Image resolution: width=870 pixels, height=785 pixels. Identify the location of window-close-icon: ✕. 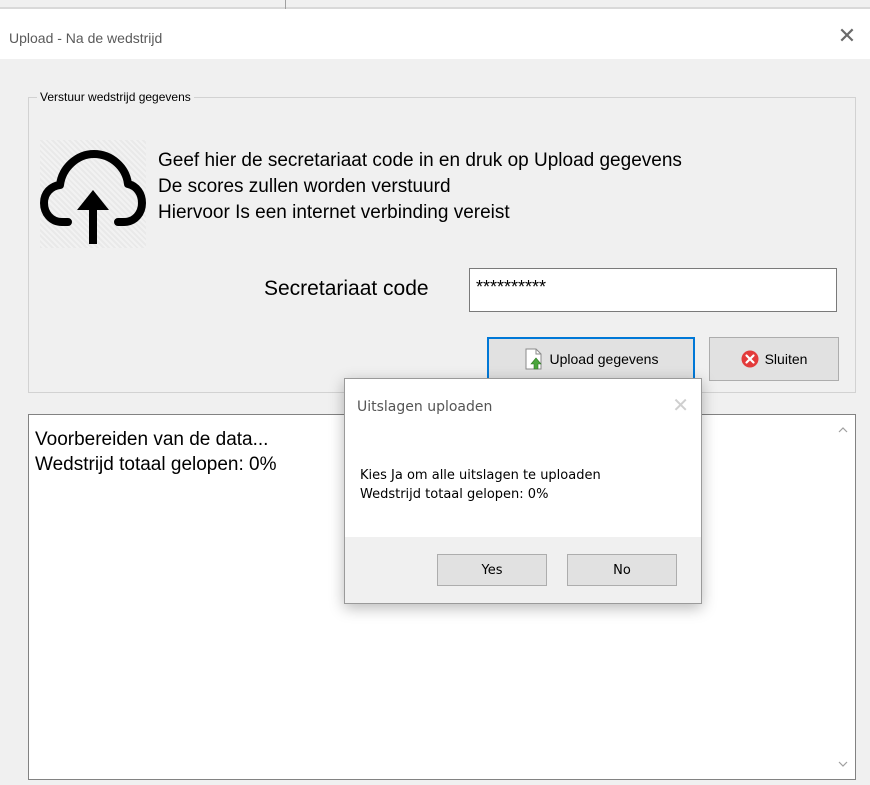
(847, 36).